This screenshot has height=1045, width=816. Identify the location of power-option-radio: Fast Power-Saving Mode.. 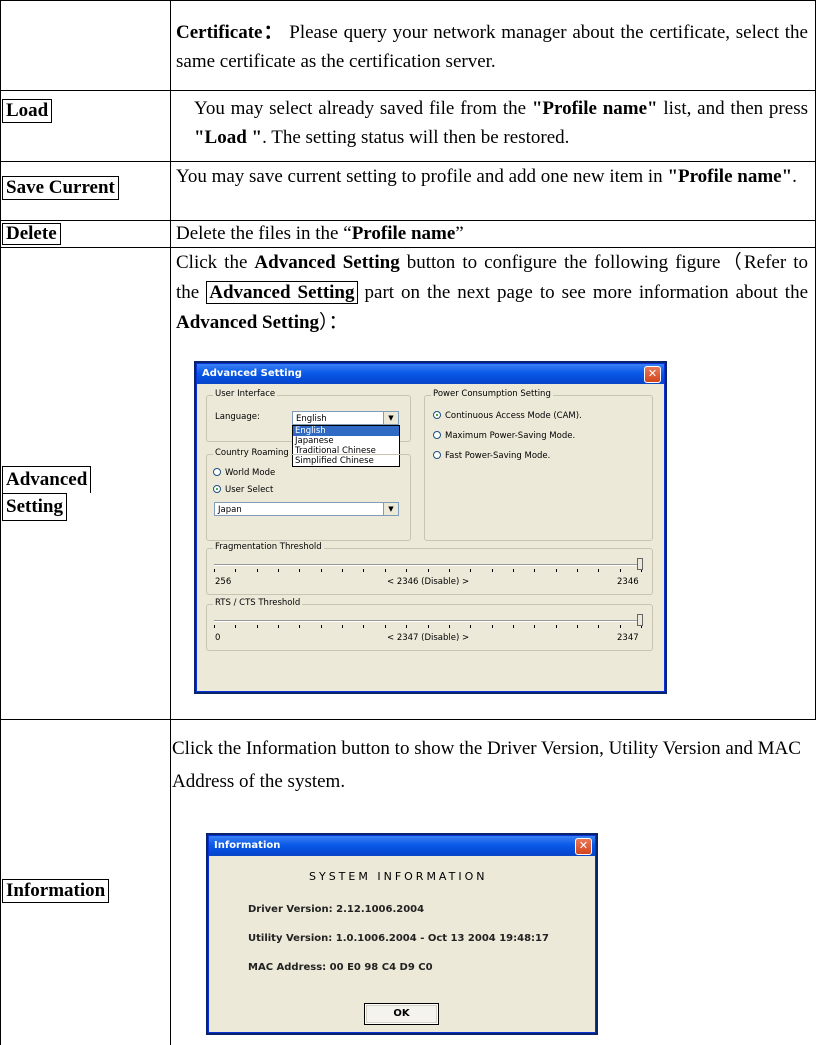
(491, 456).